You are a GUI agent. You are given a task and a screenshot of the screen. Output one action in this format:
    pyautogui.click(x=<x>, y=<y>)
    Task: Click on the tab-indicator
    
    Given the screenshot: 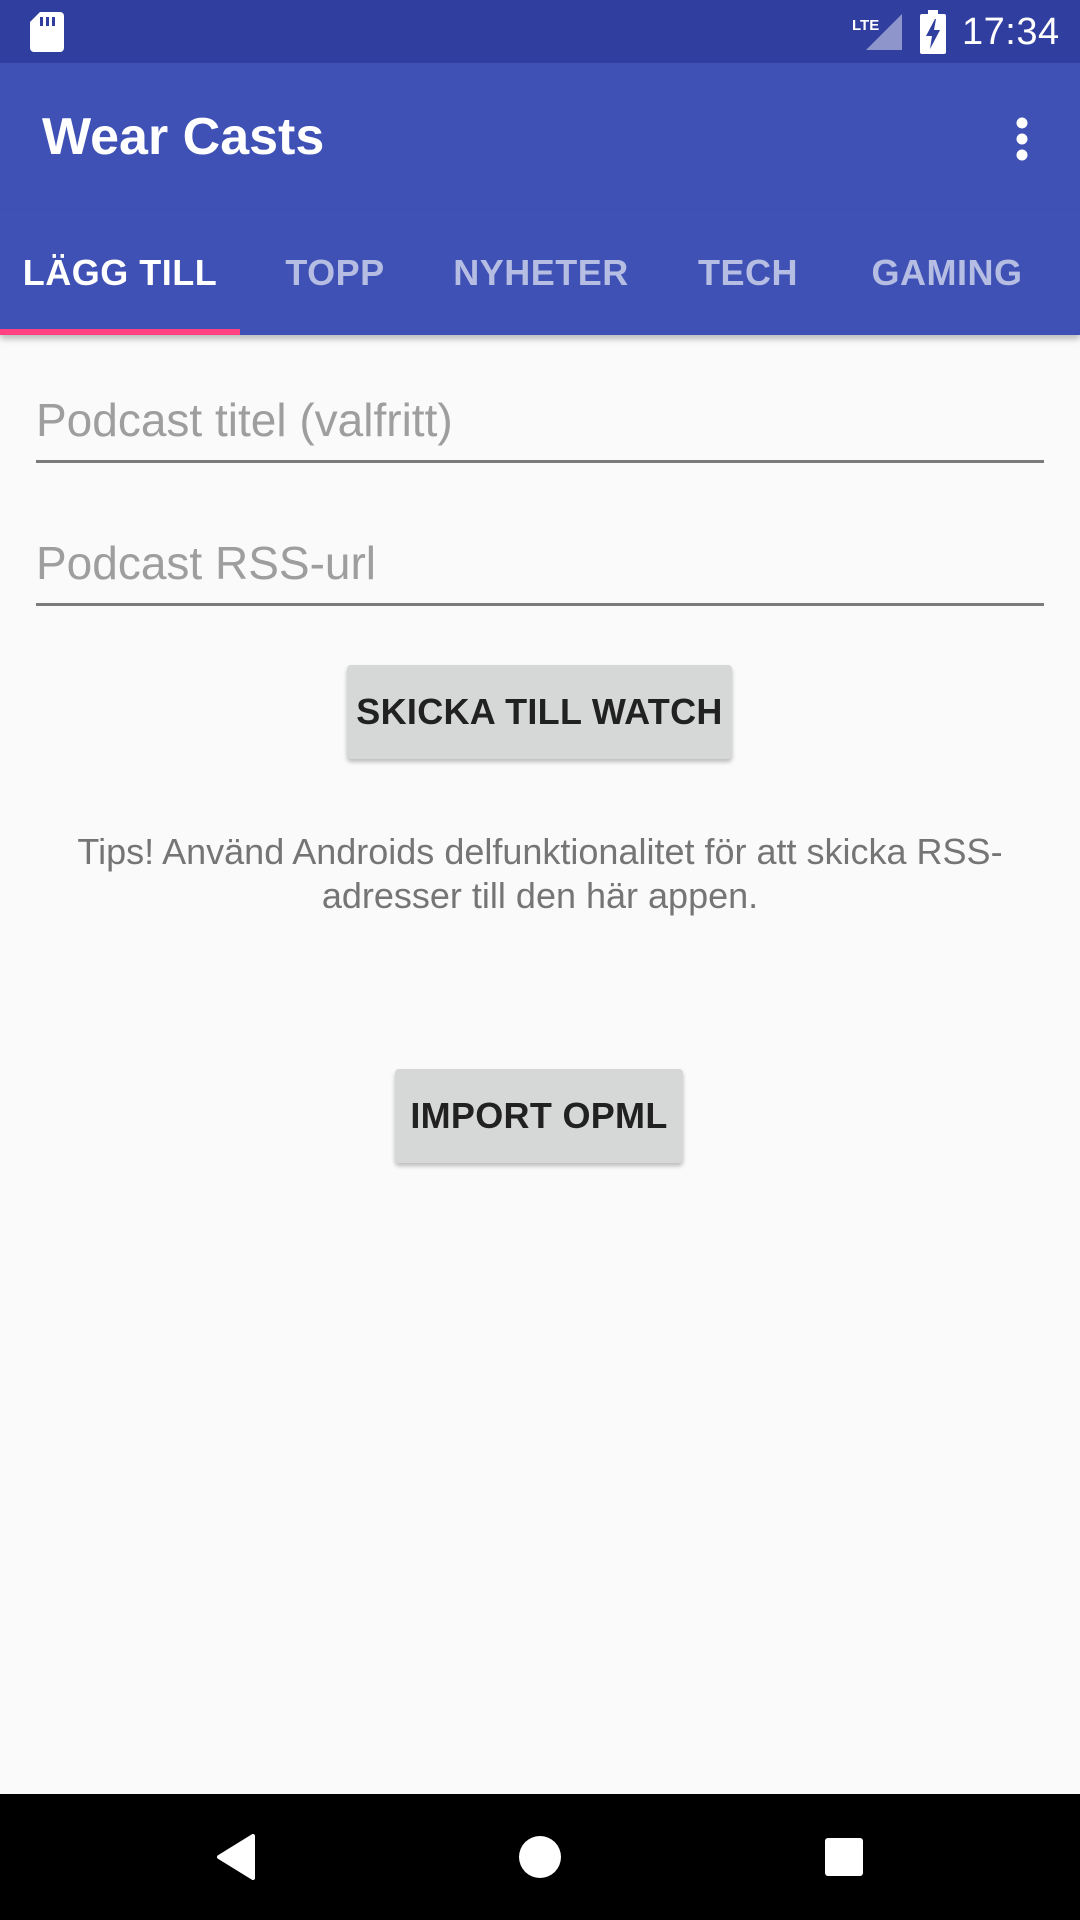 What is the action you would take?
    pyautogui.click(x=120, y=332)
    